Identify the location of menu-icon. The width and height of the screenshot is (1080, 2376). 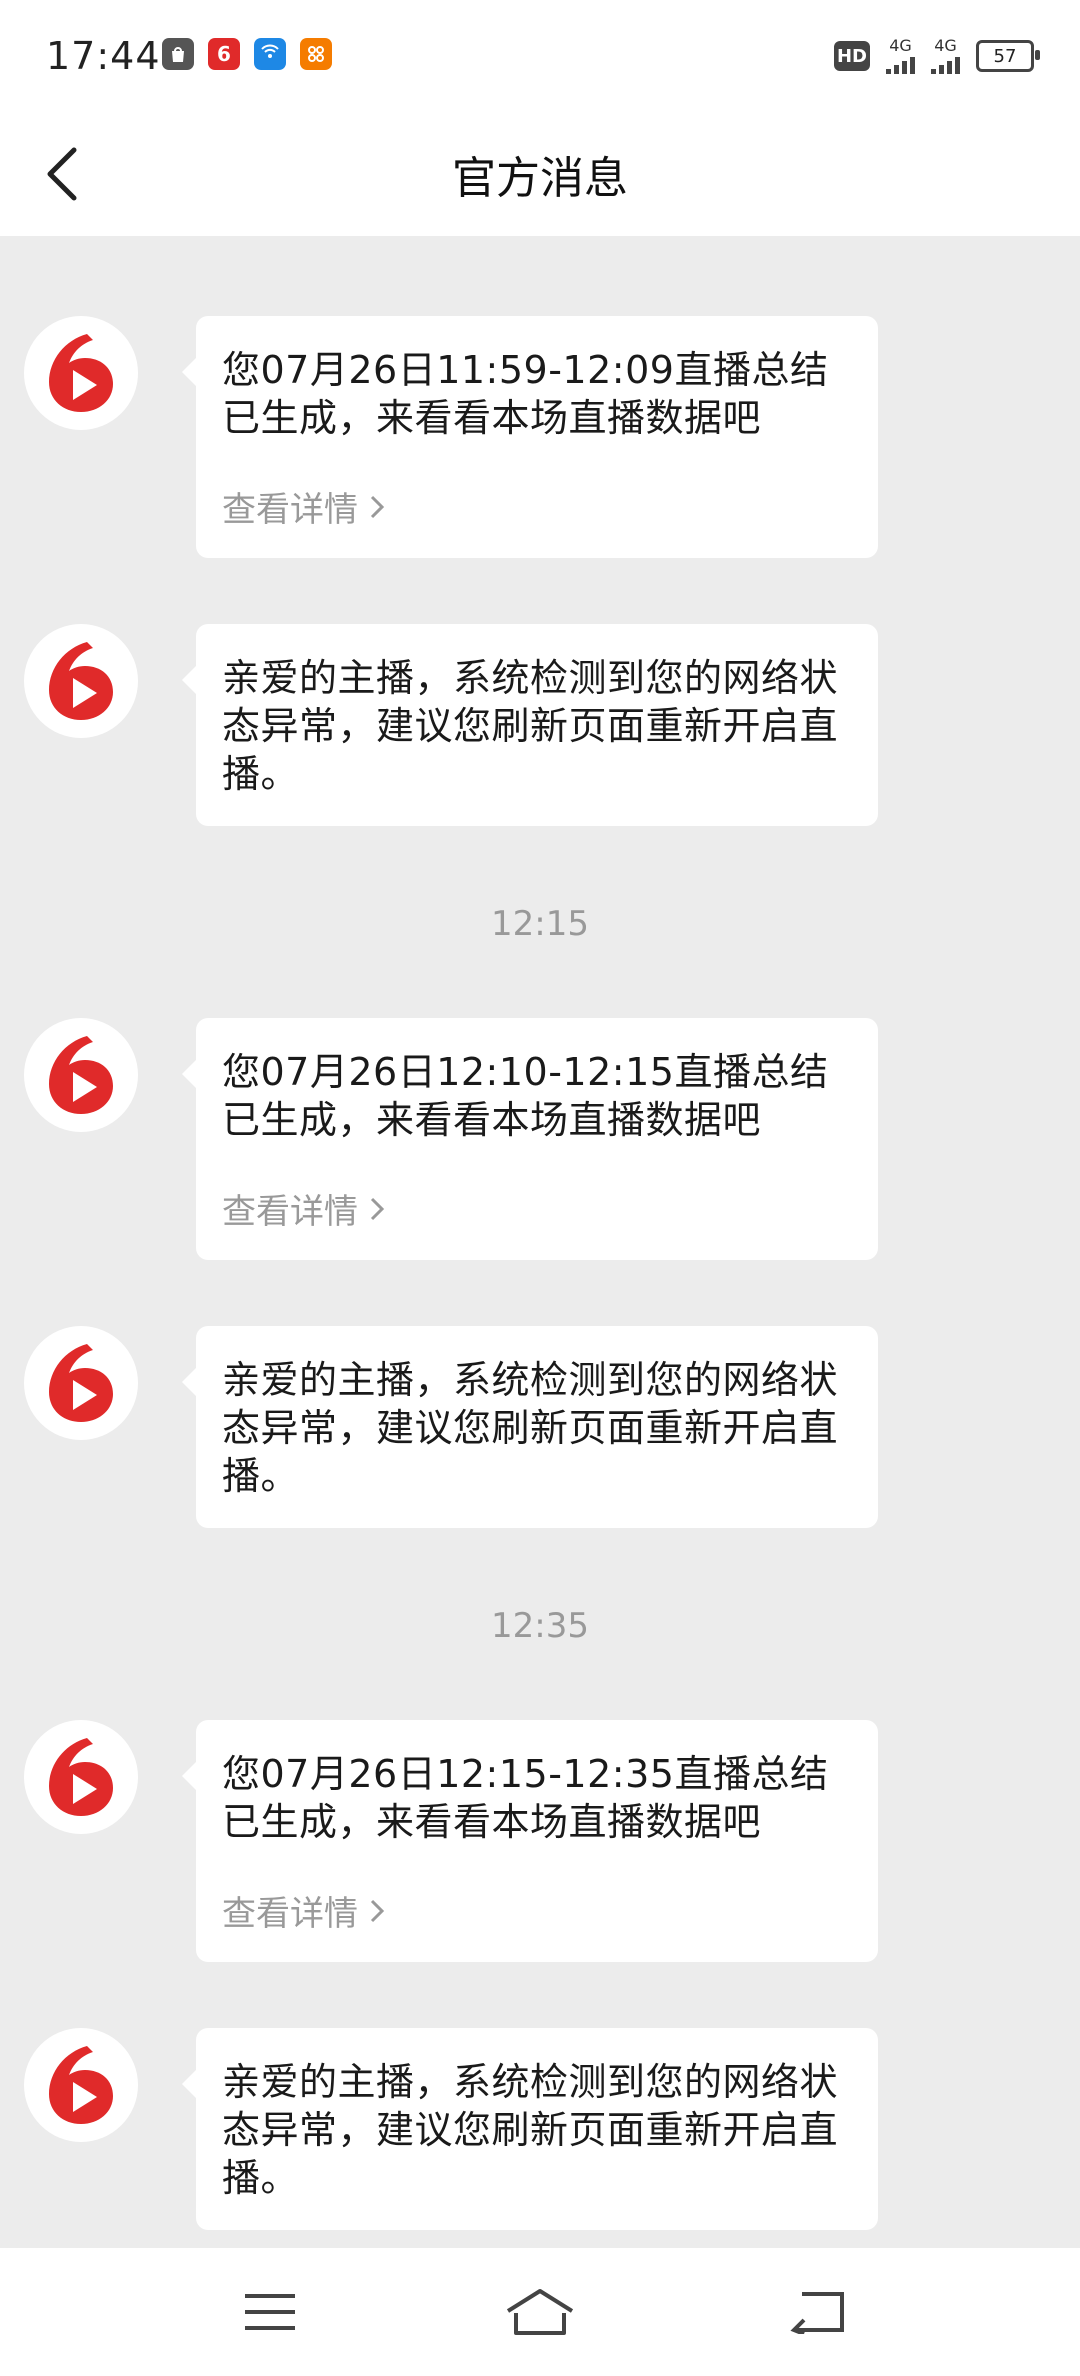
(270, 2312).